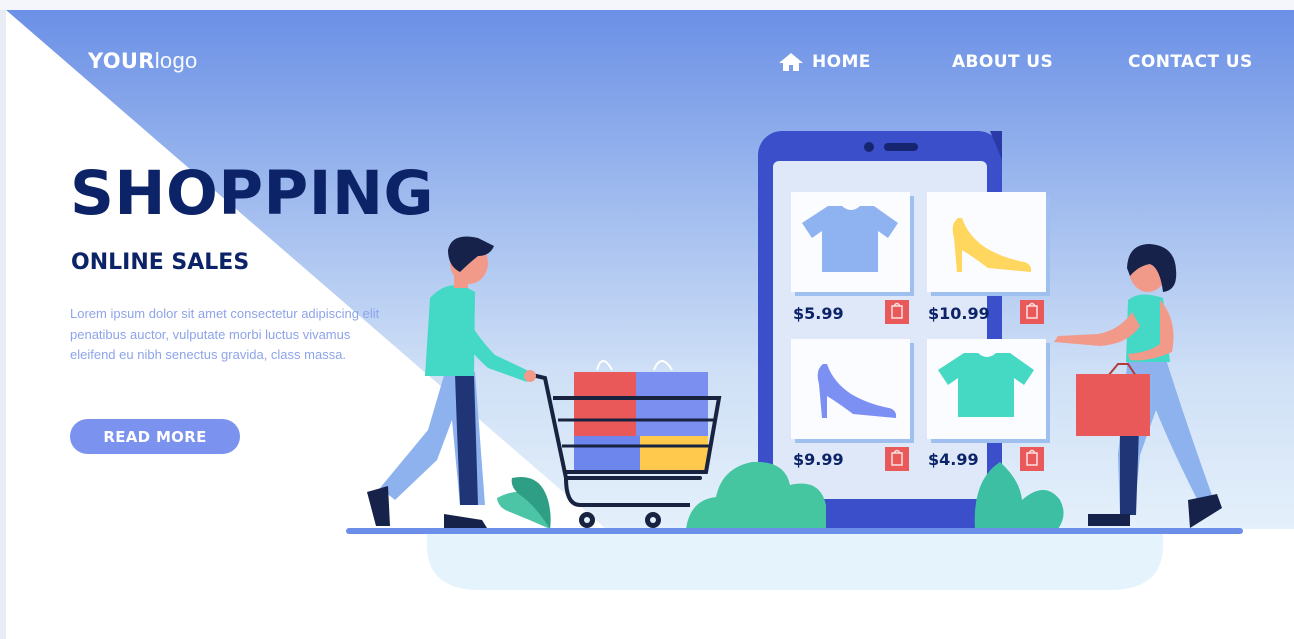 Image resolution: width=1294 pixels, height=639 pixels. Describe the element at coordinates (451, 382) in the screenshot. I see `man-figure` at that location.